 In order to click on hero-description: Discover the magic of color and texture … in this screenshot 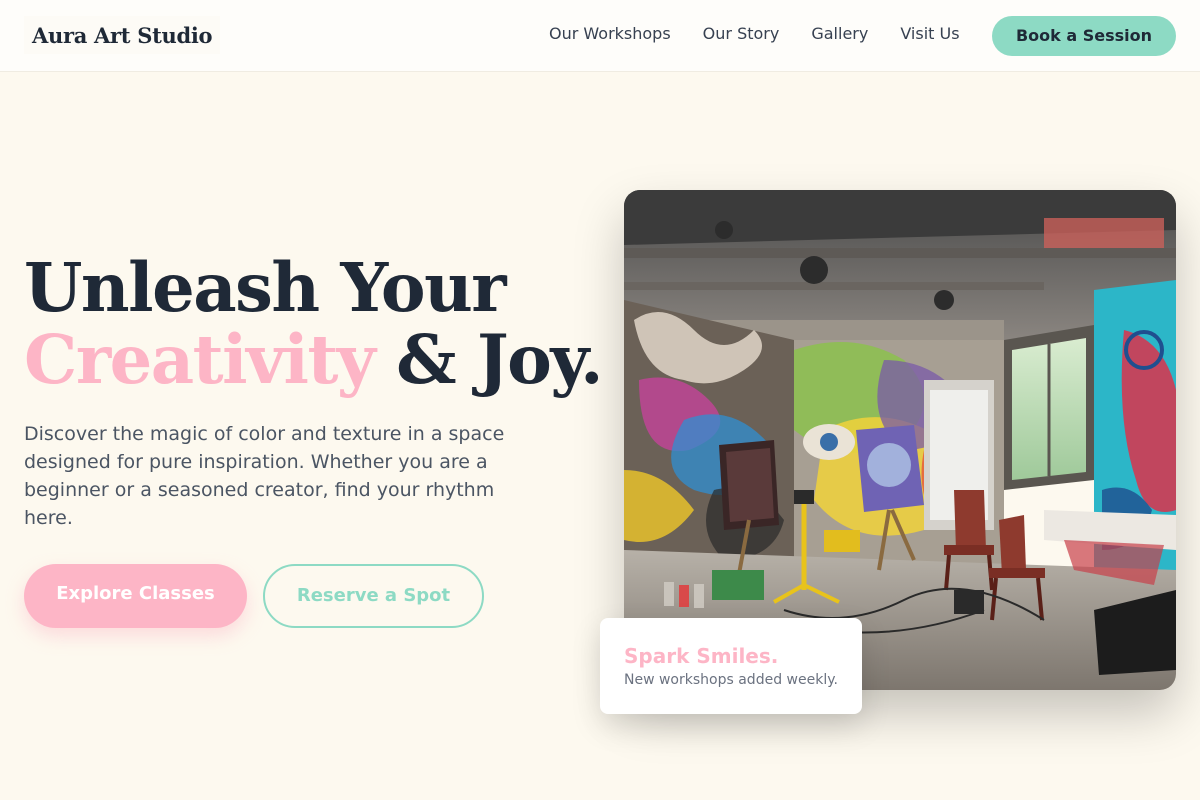, I will do `click(264, 476)`.